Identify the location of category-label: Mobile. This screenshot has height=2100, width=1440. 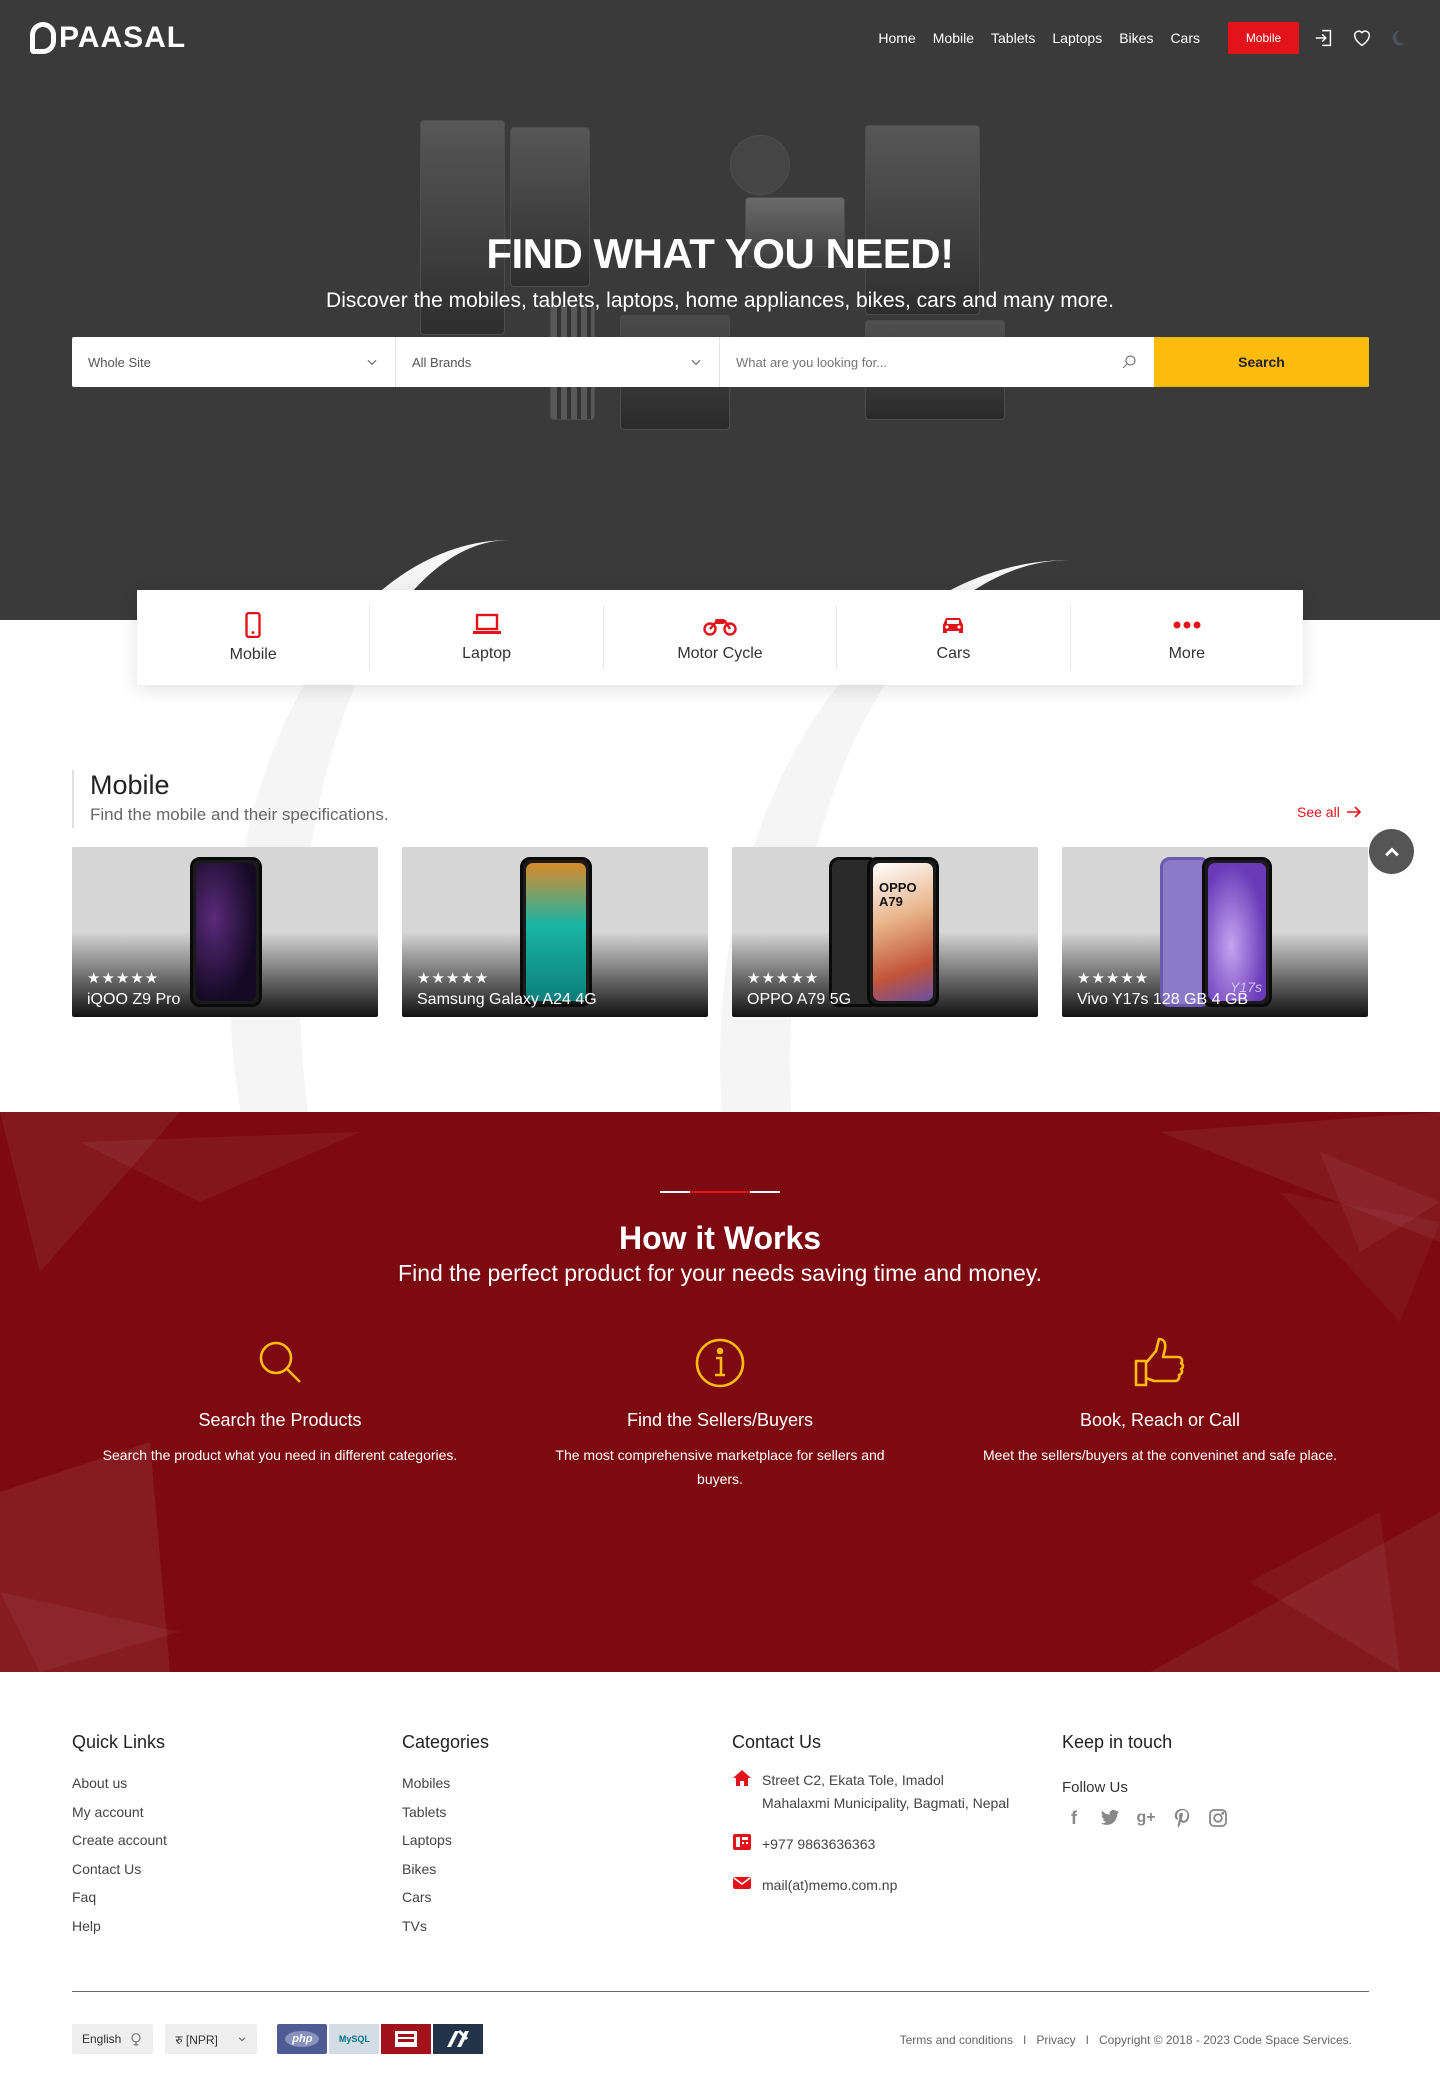
(253, 654).